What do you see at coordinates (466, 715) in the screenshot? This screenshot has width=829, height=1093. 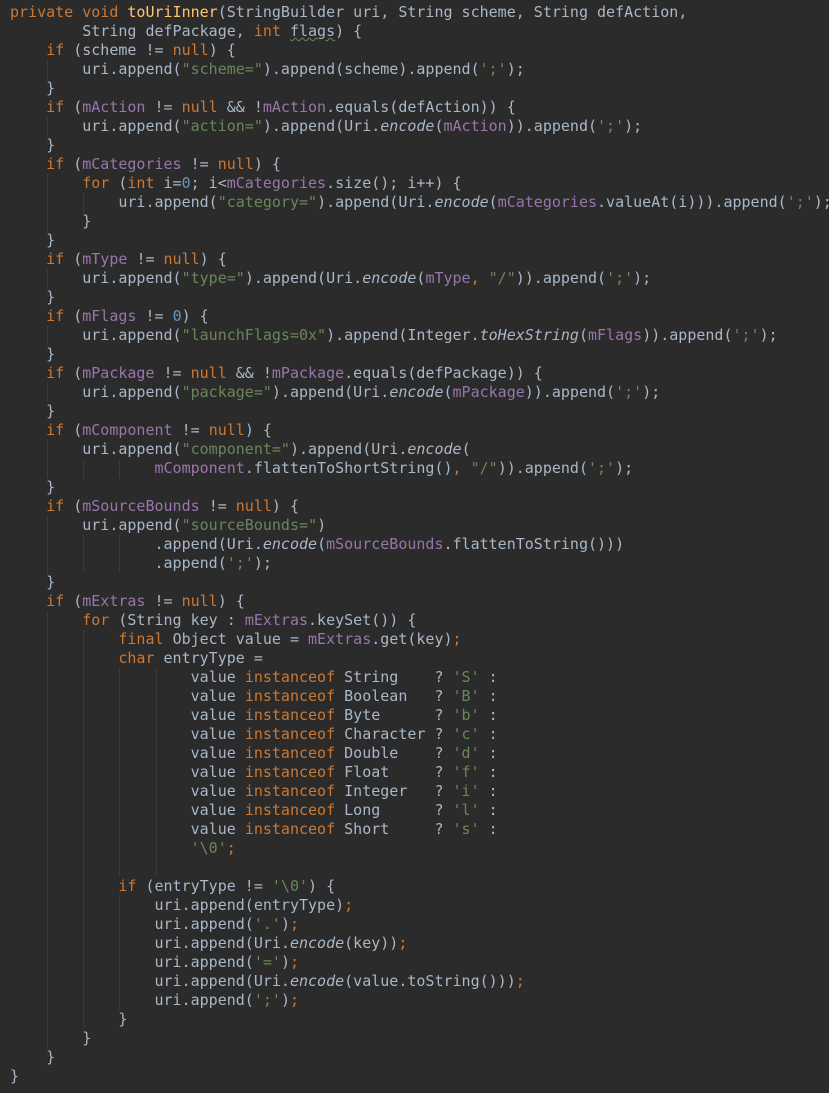 I see `code-token: 'b'` at bounding box center [466, 715].